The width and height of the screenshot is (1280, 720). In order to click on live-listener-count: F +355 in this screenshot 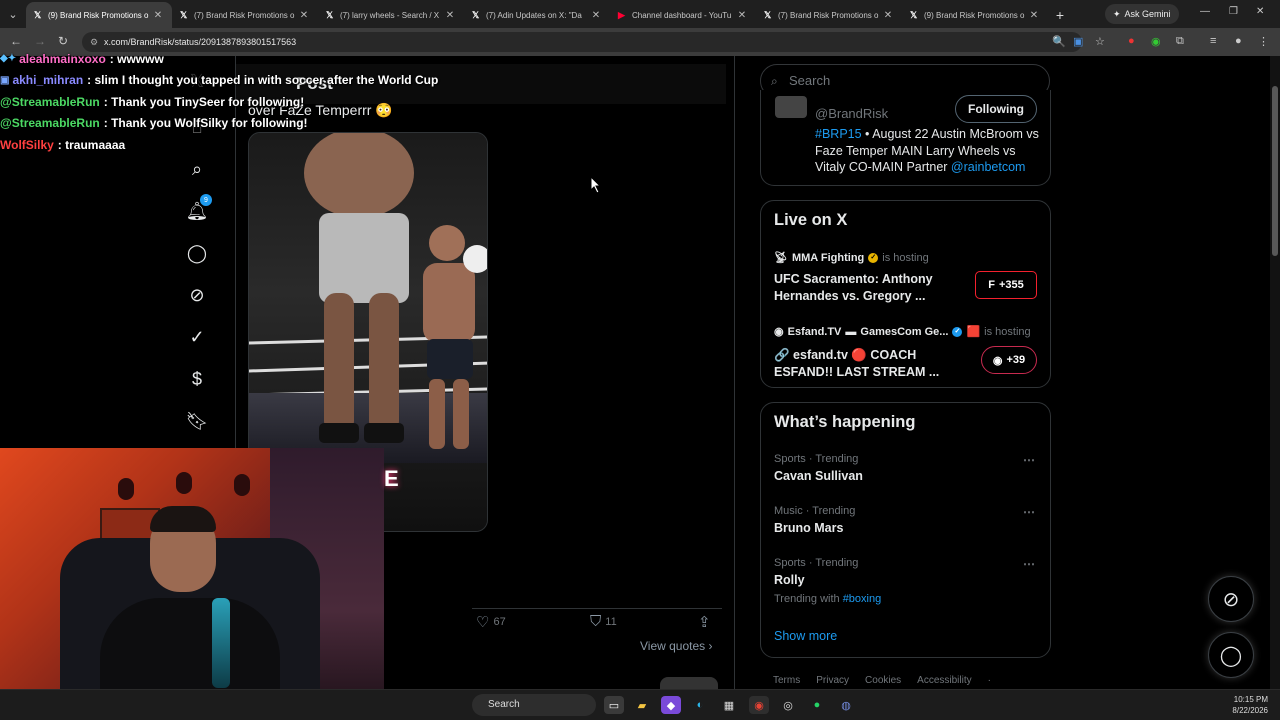, I will do `click(1006, 285)`.